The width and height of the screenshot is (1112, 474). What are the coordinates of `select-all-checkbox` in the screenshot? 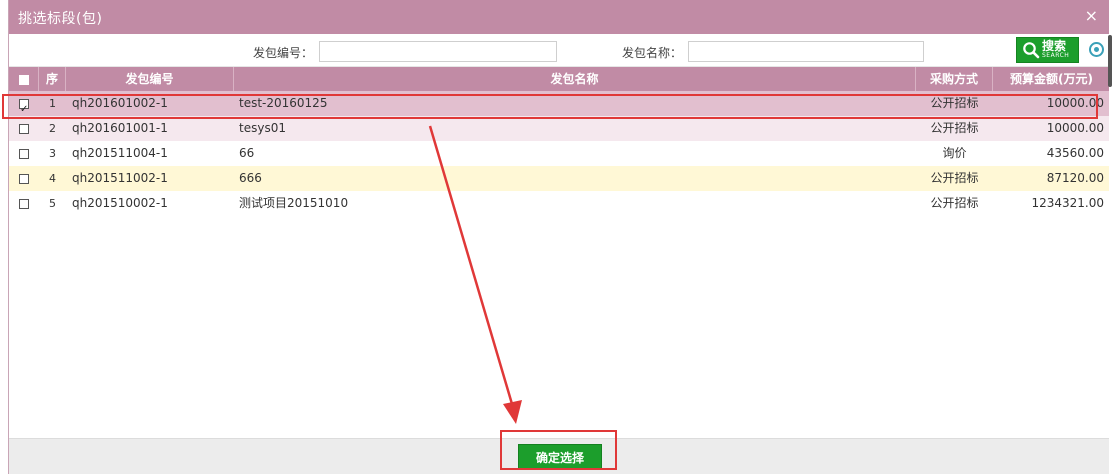 It's located at (23, 79).